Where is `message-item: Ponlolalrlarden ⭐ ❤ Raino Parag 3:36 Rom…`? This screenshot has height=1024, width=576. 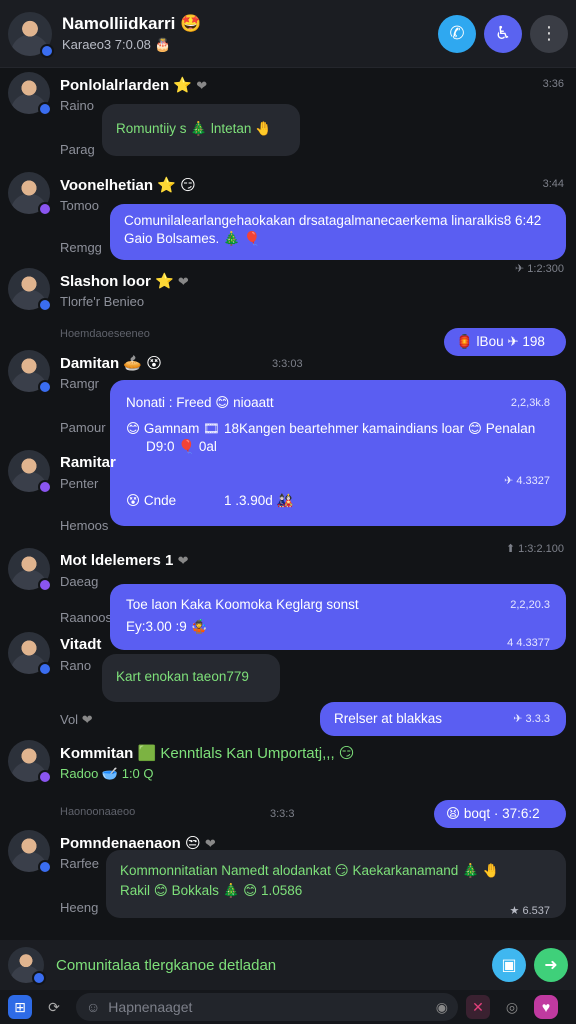 message-item: Ponlolalrlarden ⭐ ❤ Raino Parag 3:36 Rom… is located at coordinates (288, 117).